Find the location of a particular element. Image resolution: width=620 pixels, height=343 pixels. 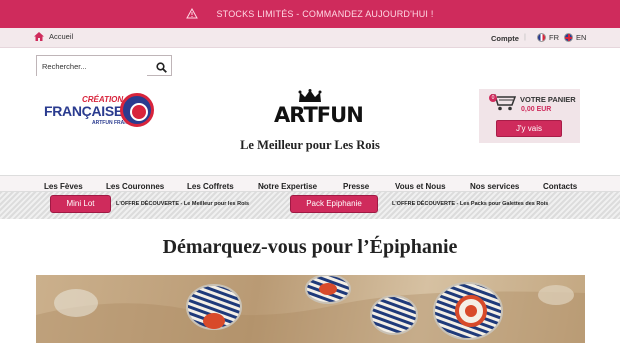

warning-triangle-icon is located at coordinates (192, 14).